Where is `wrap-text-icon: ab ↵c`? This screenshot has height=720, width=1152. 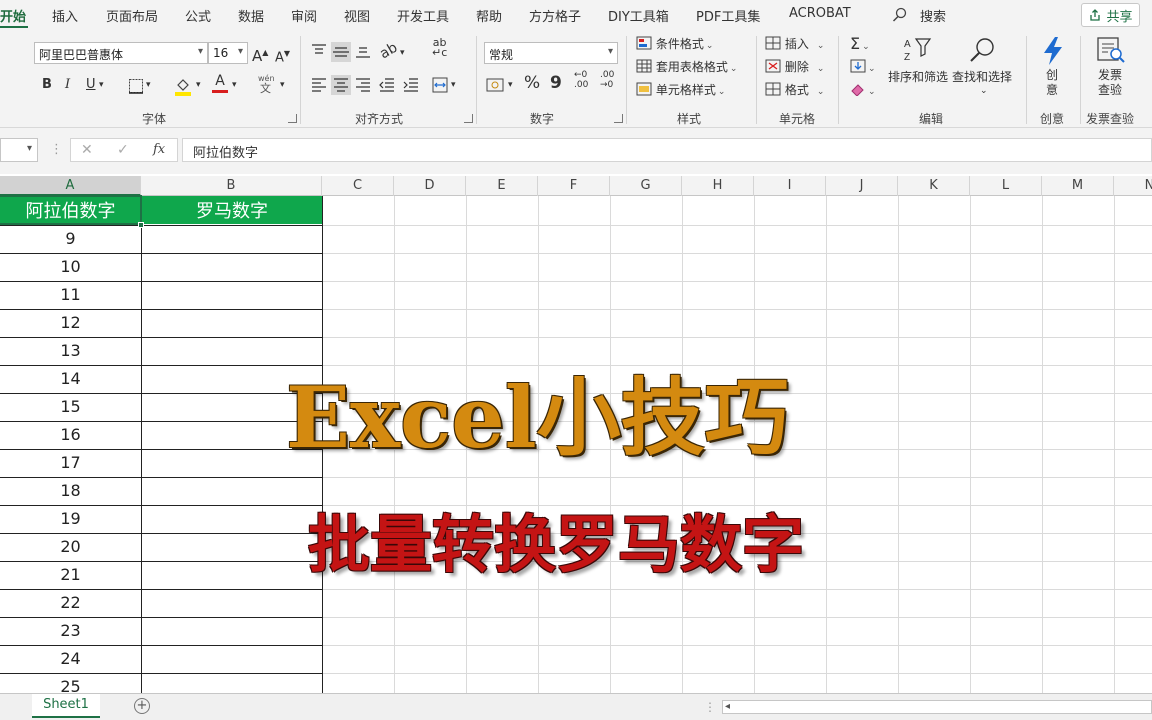 wrap-text-icon: ab ↵c is located at coordinates (439, 47).